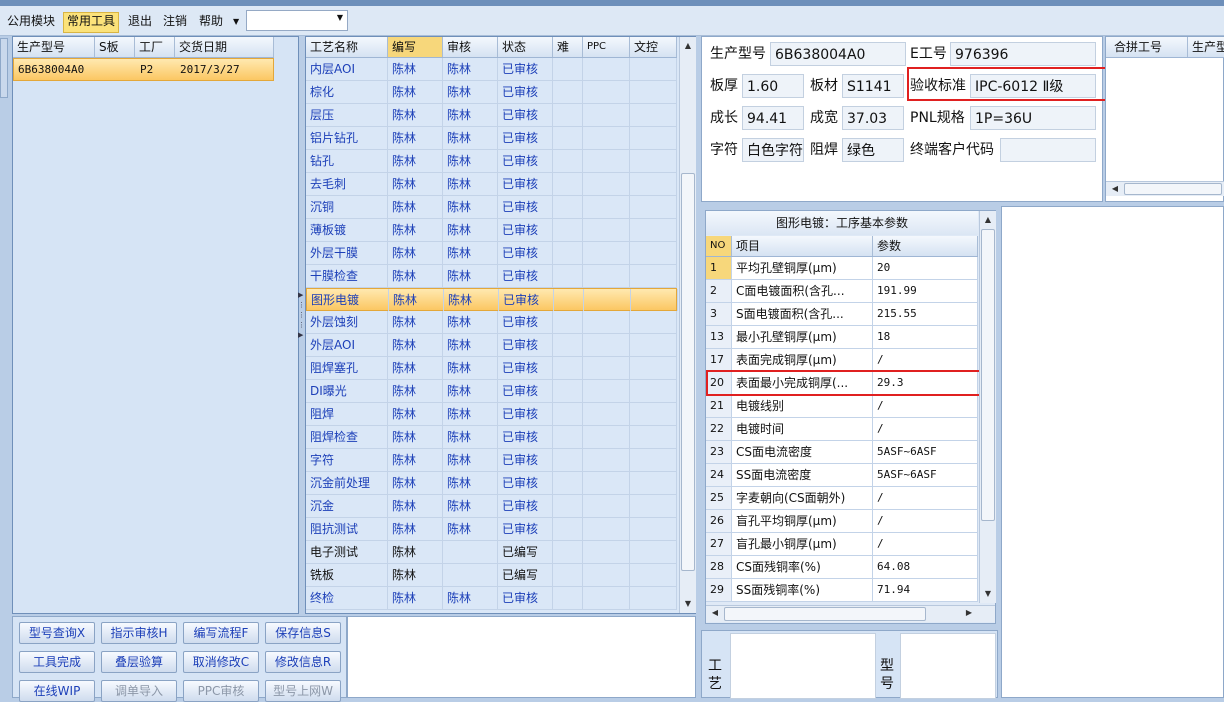 The height and width of the screenshot is (702, 1224). What do you see at coordinates (491, 529) in the screenshot?
I see `process-row: 阻抗测试 陈林 陈林 已审核` at bounding box center [491, 529].